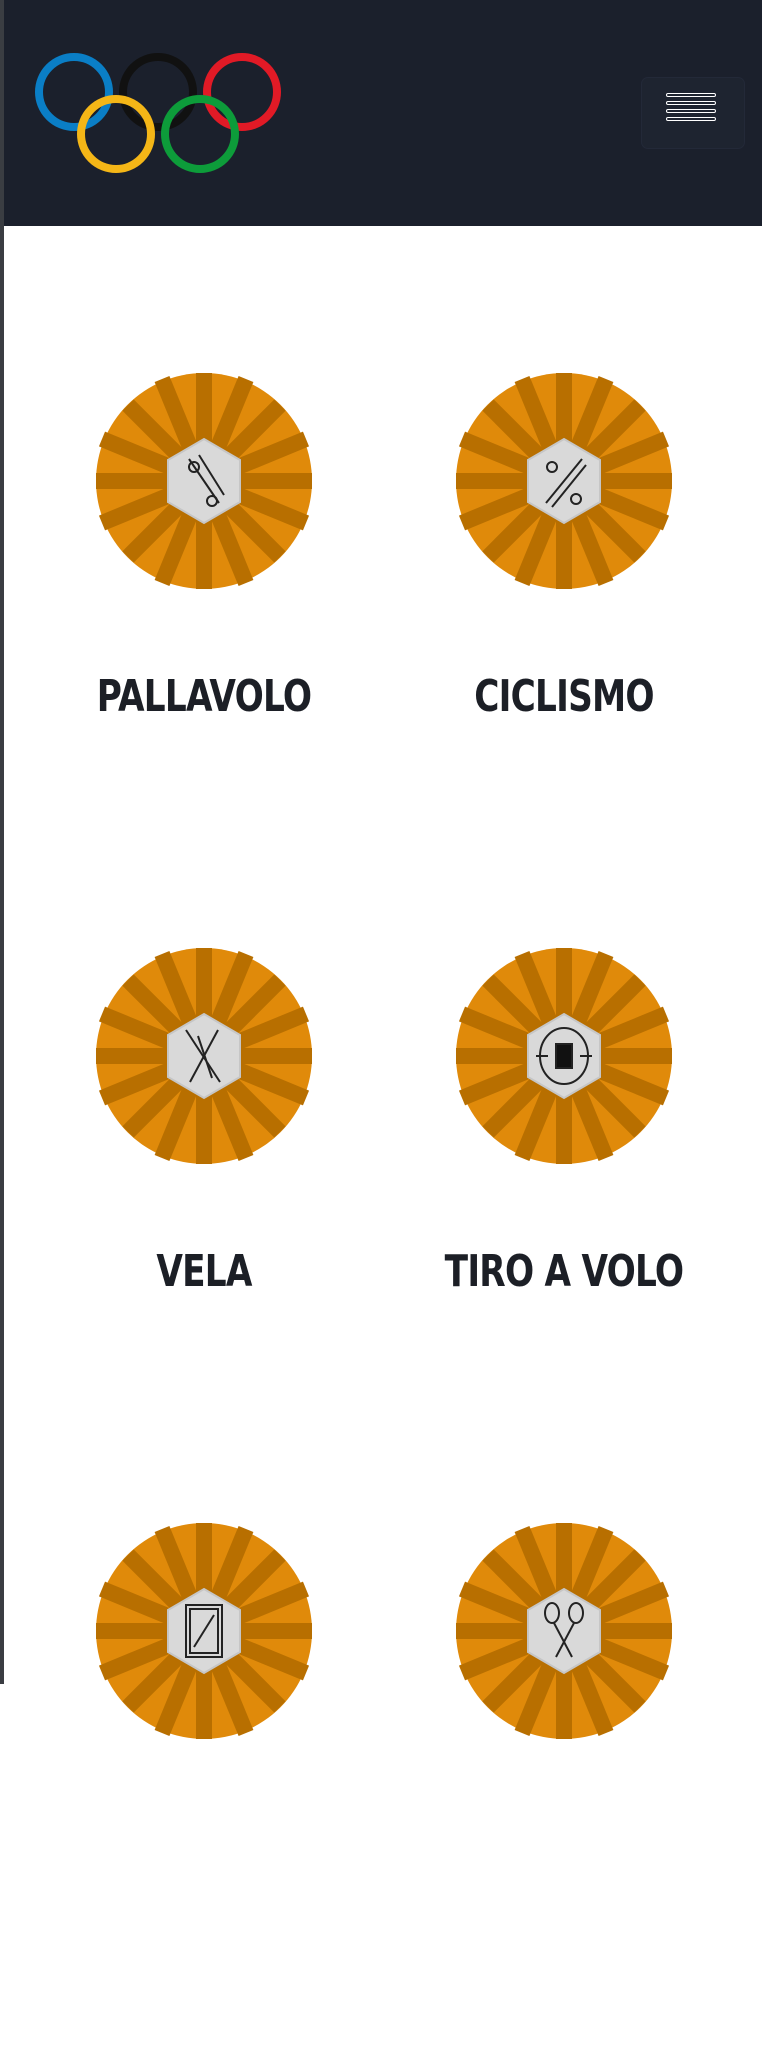  I want to click on sport-label-tiro-a-volo: TIRO A VOLO, so click(564, 1271).